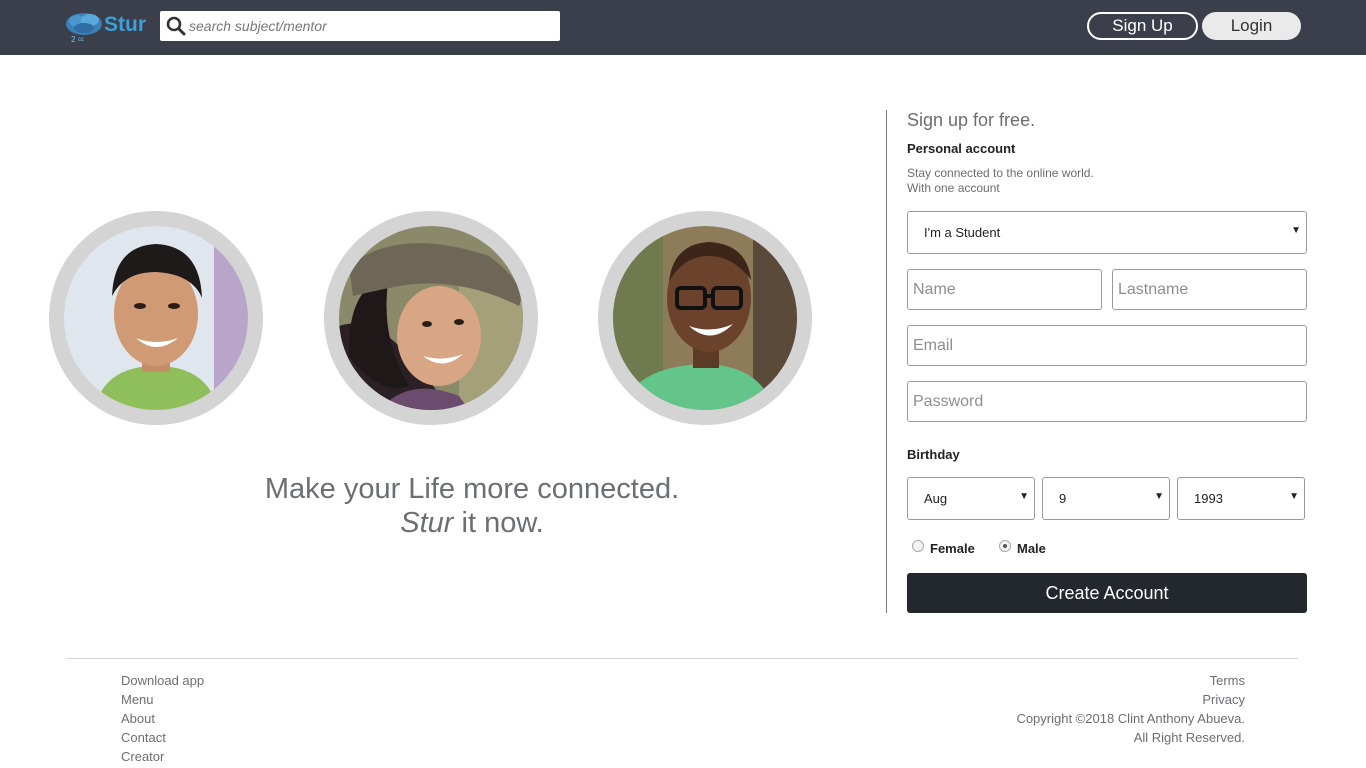 The height and width of the screenshot is (768, 1366). I want to click on birthday-label: Birthday, so click(933, 454).